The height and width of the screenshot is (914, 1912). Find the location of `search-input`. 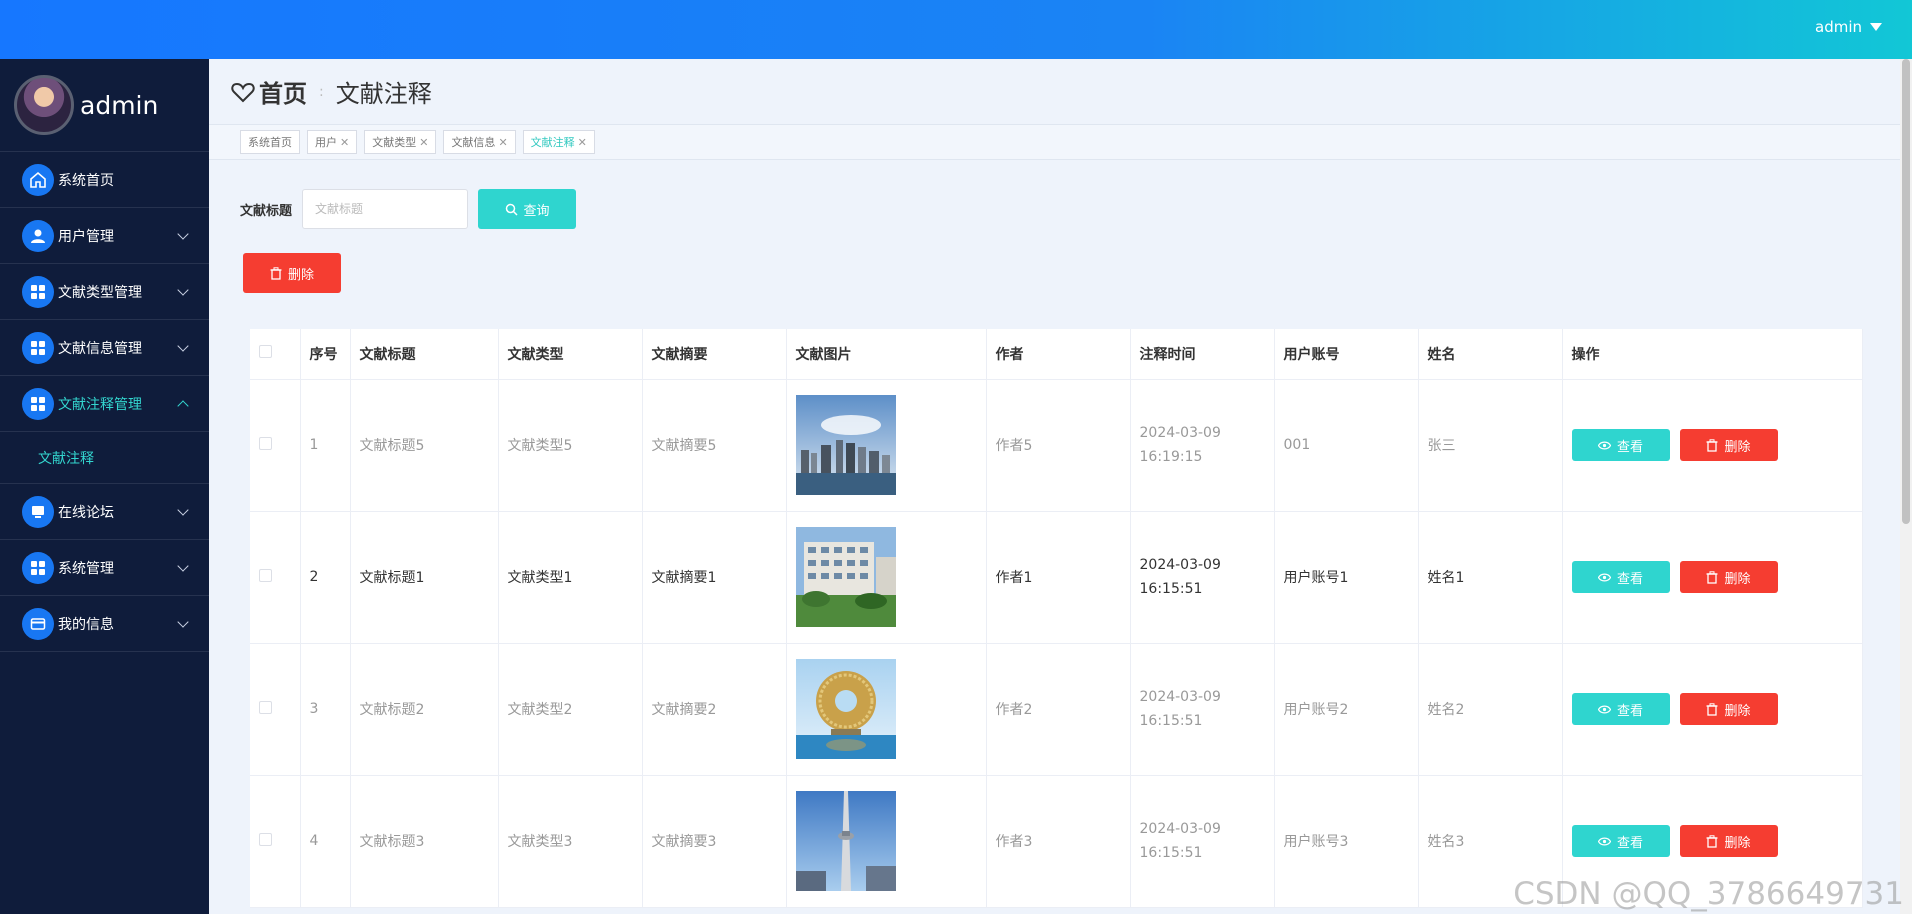

search-input is located at coordinates (385, 209).